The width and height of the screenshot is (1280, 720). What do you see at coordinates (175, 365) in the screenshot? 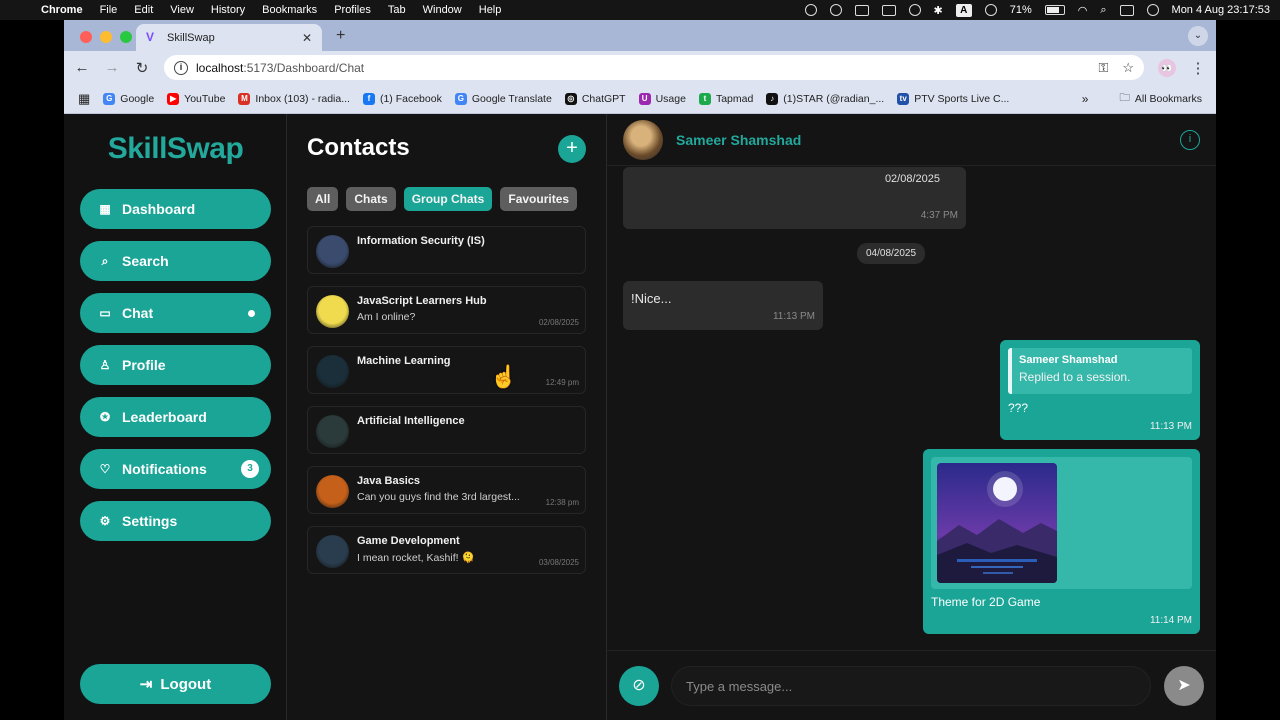
I see `sidebar-item-profile: ♙ Profile` at bounding box center [175, 365].